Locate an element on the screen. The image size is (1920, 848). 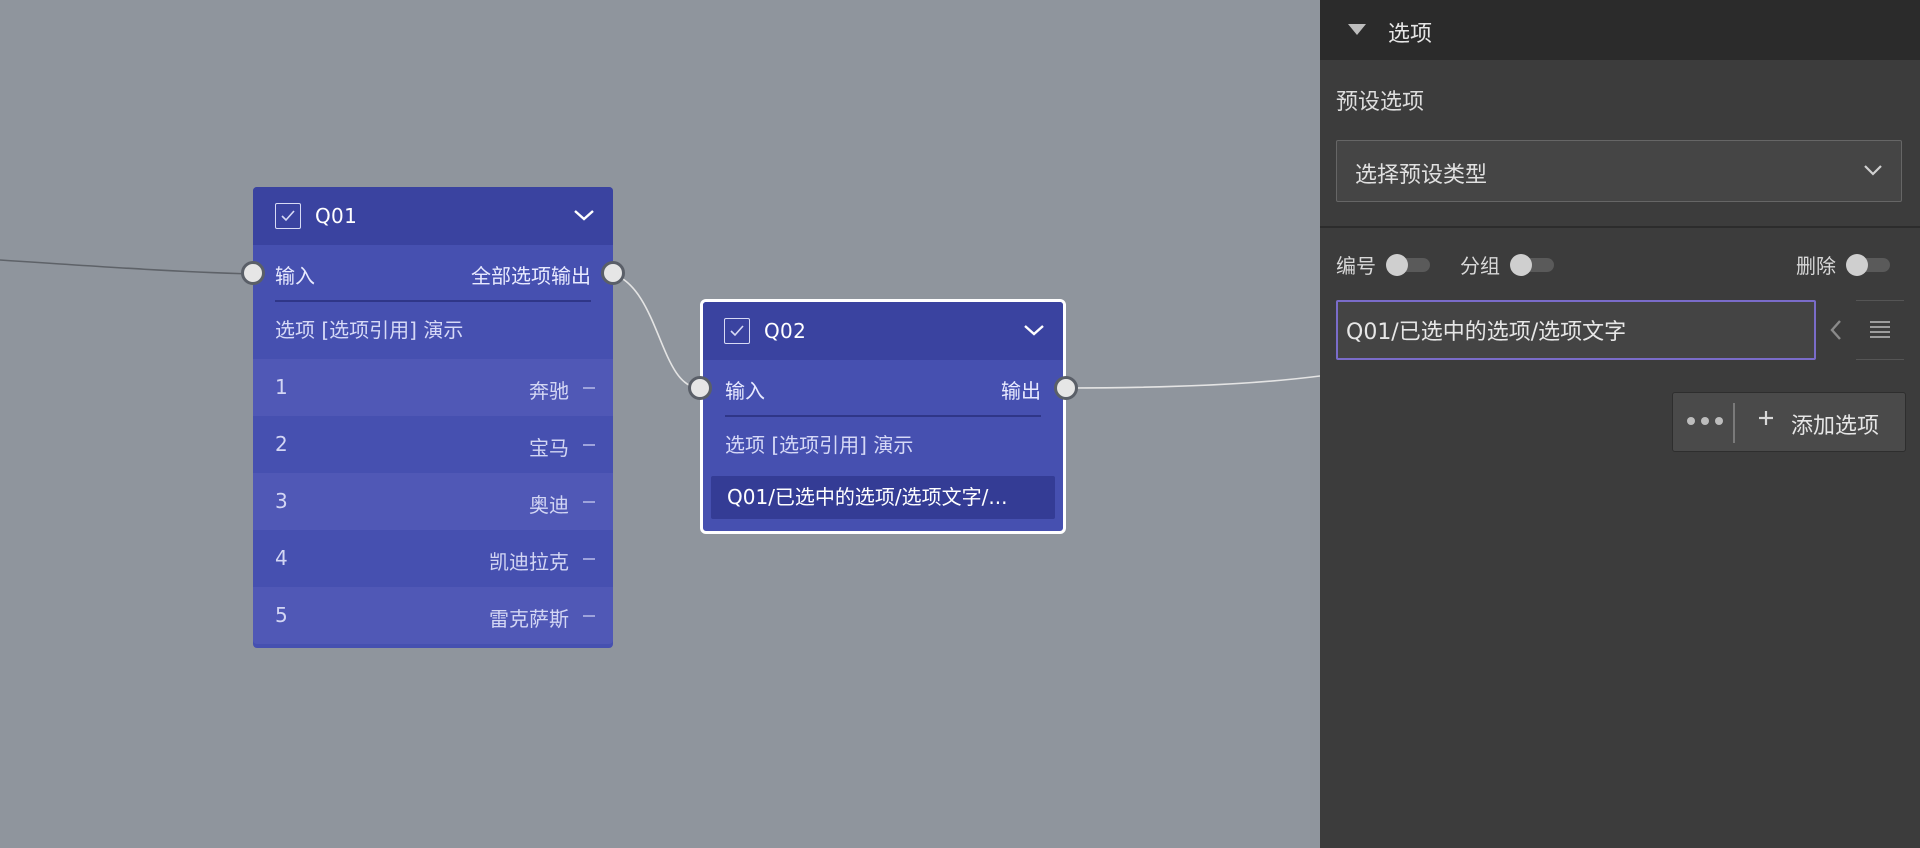
option-row: 1 奔驰 is located at coordinates (433, 387).